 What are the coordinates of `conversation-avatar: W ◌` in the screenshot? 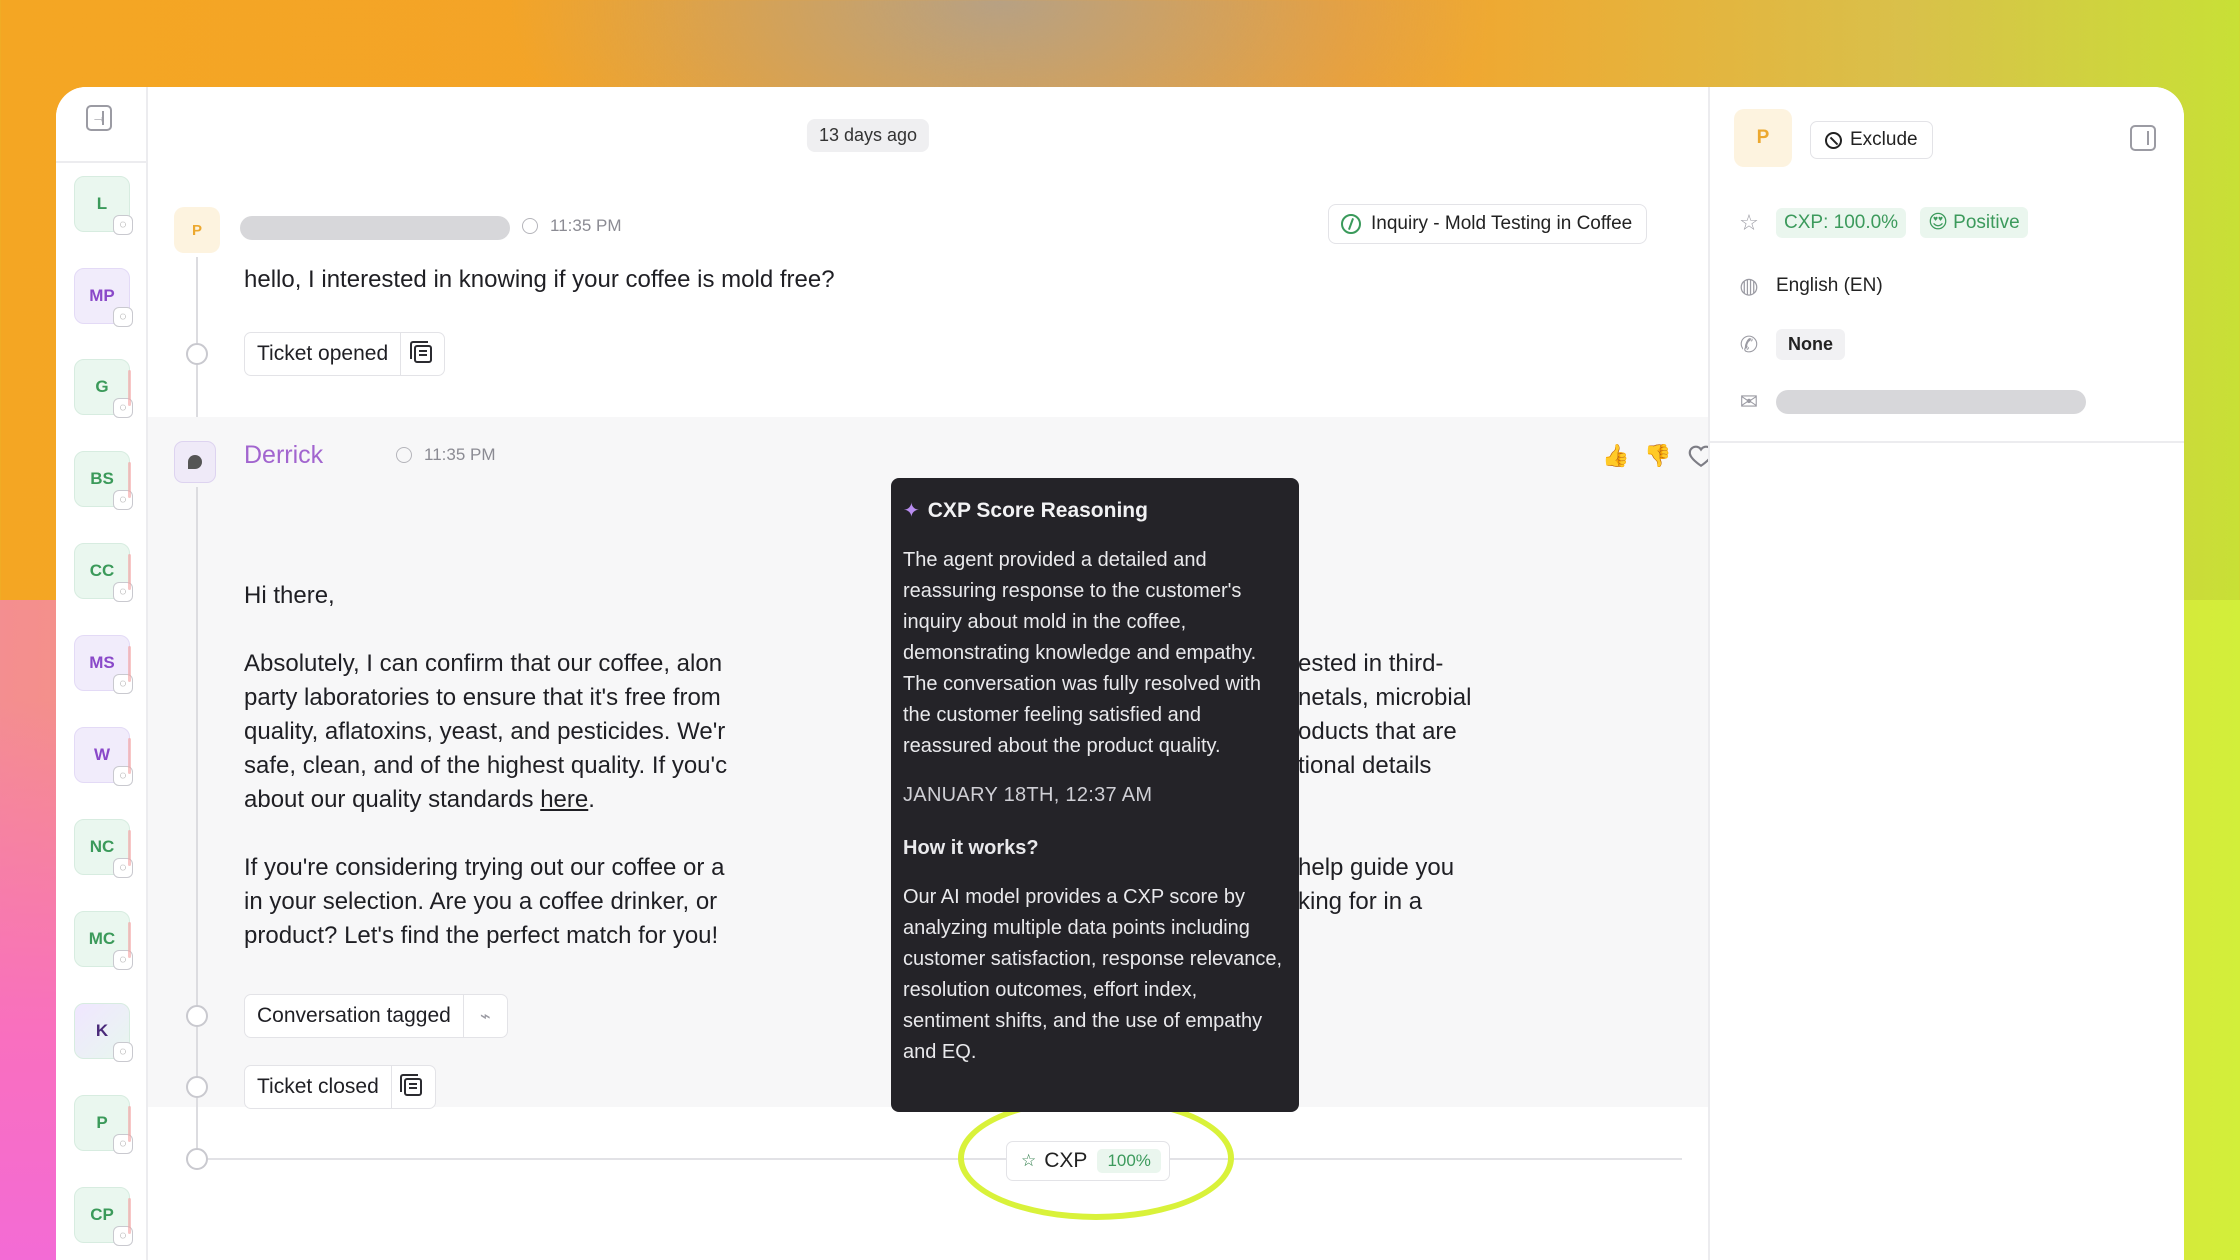 It's located at (103, 756).